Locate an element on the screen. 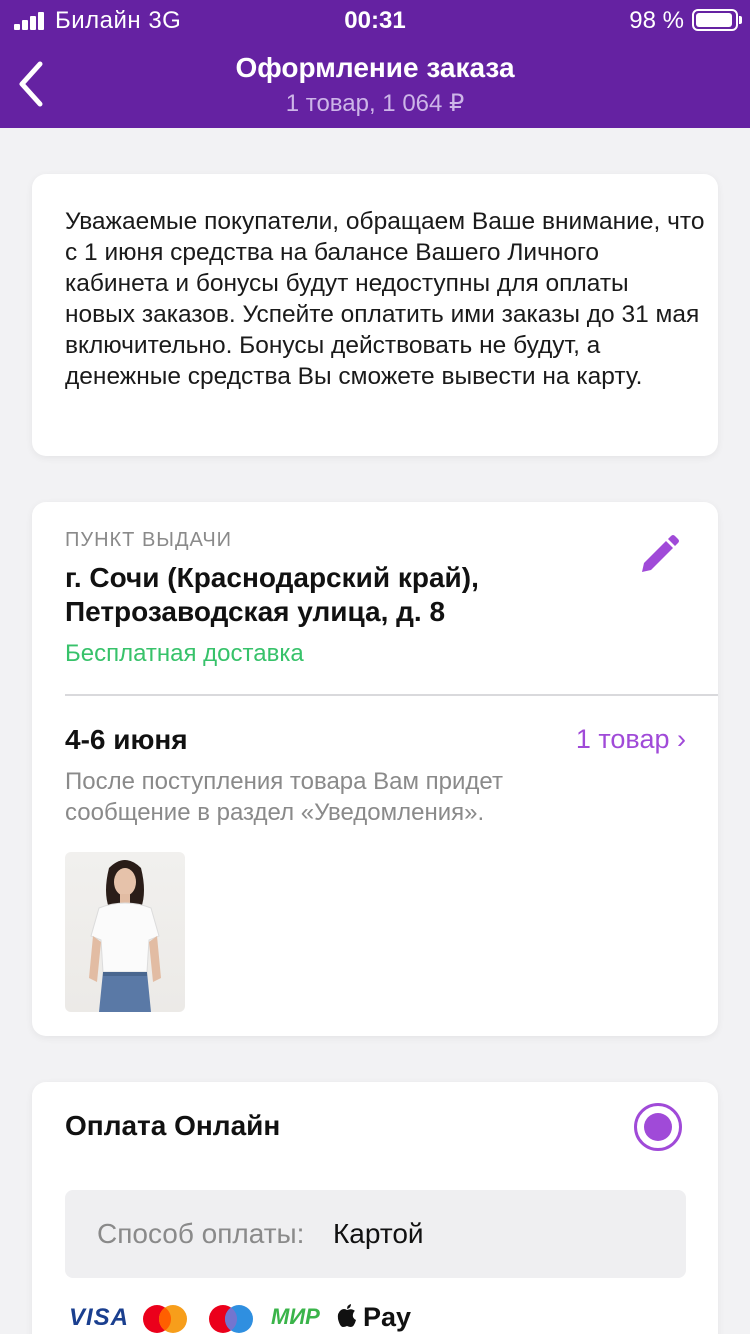  delivery-note: Бесплатная доставка is located at coordinates (184, 653).